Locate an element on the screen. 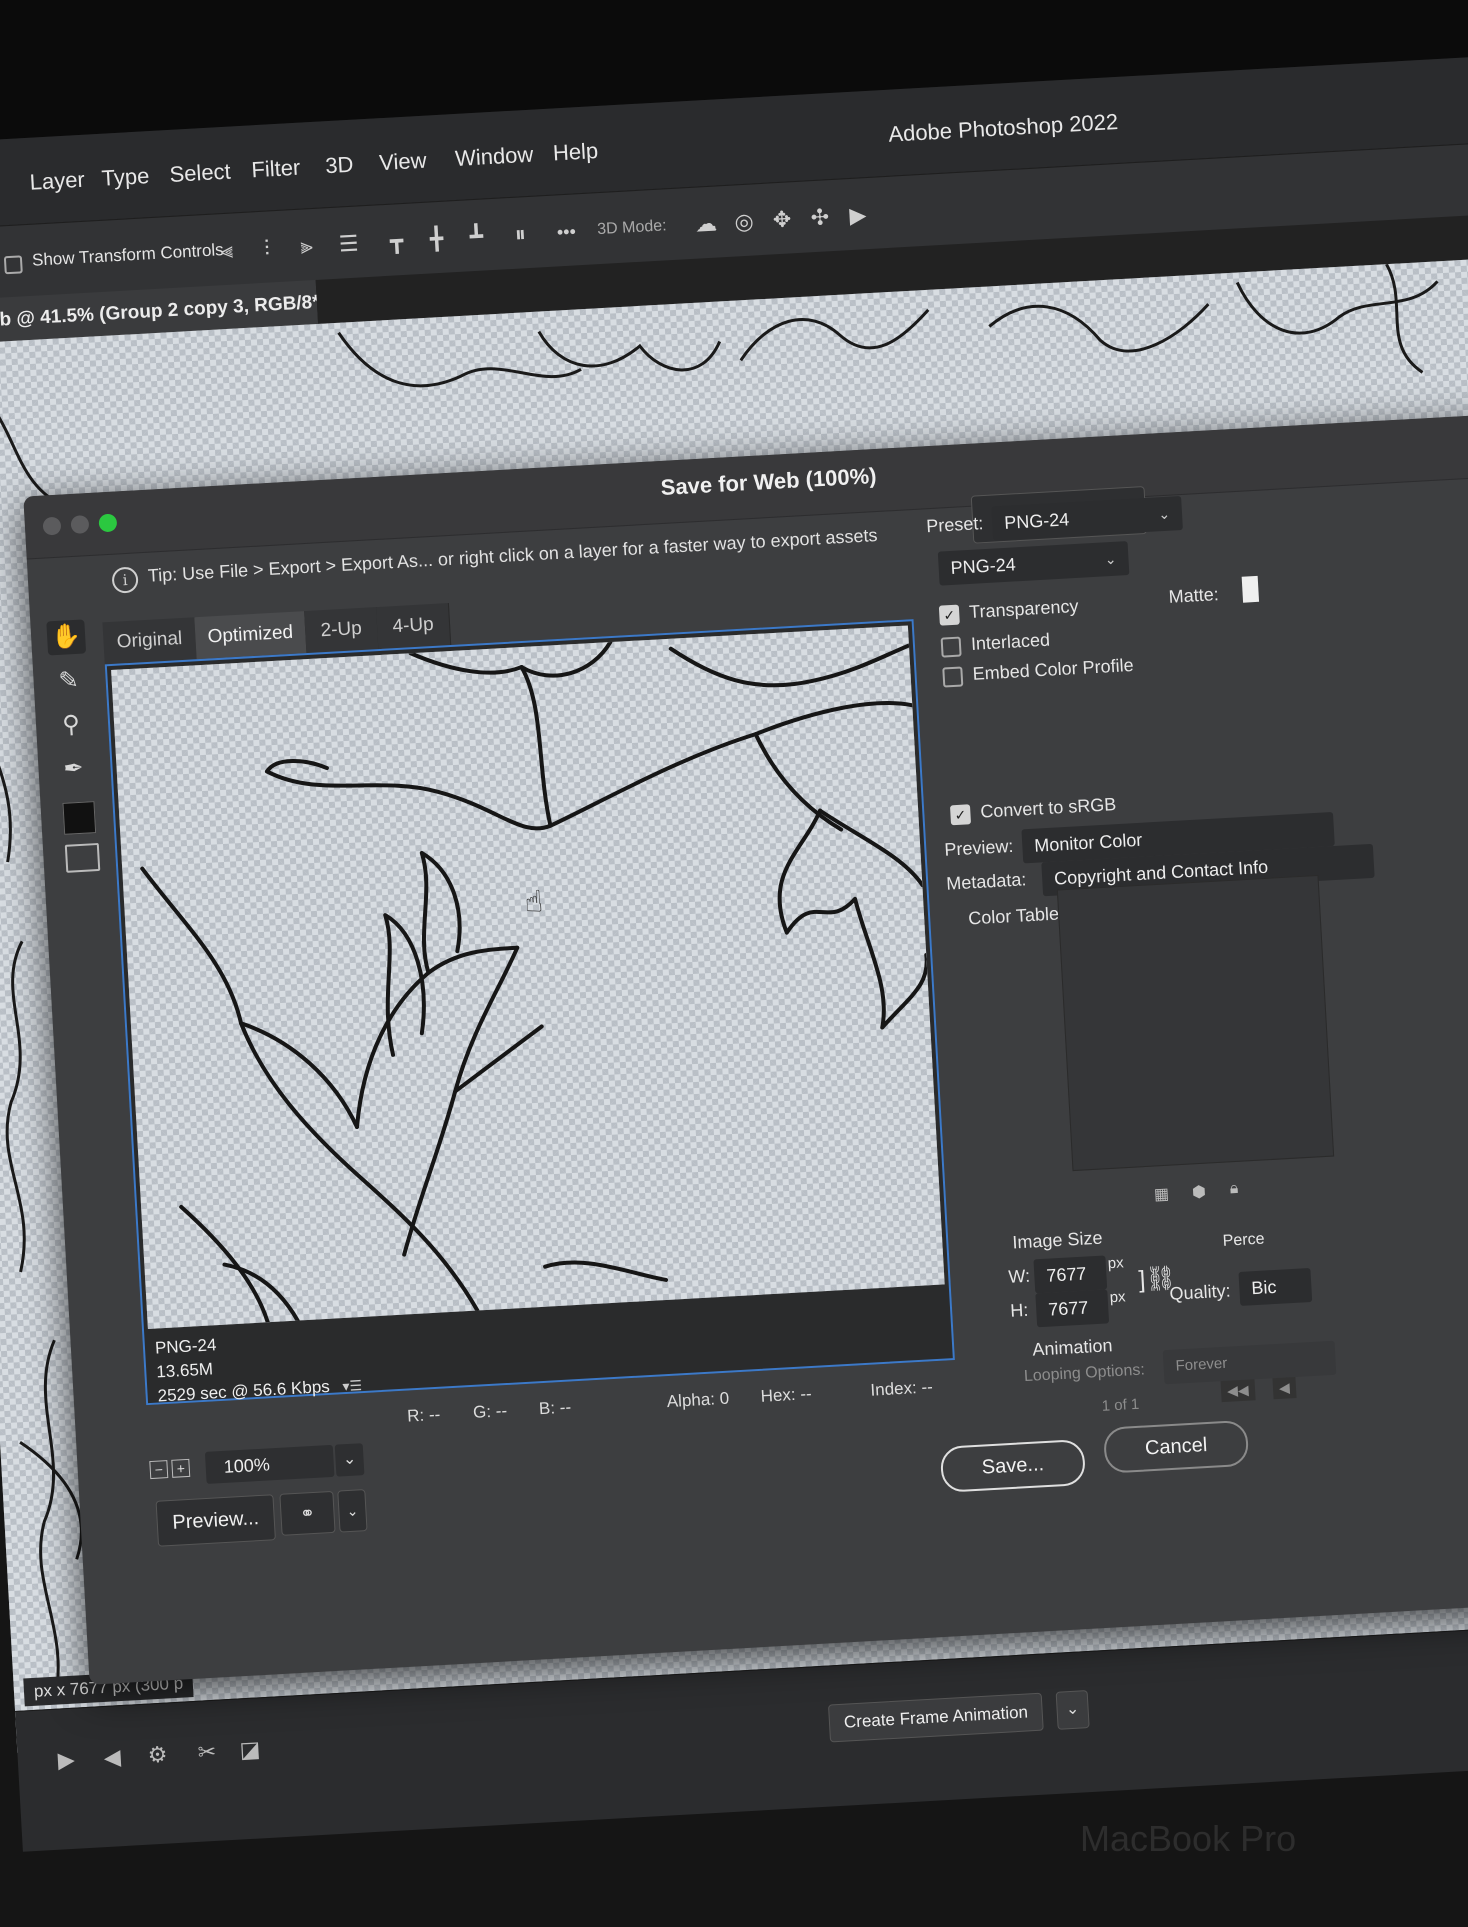 The image size is (1468, 1927). convert-to-srgb-checkbox: ✓ is located at coordinates (960, 815).